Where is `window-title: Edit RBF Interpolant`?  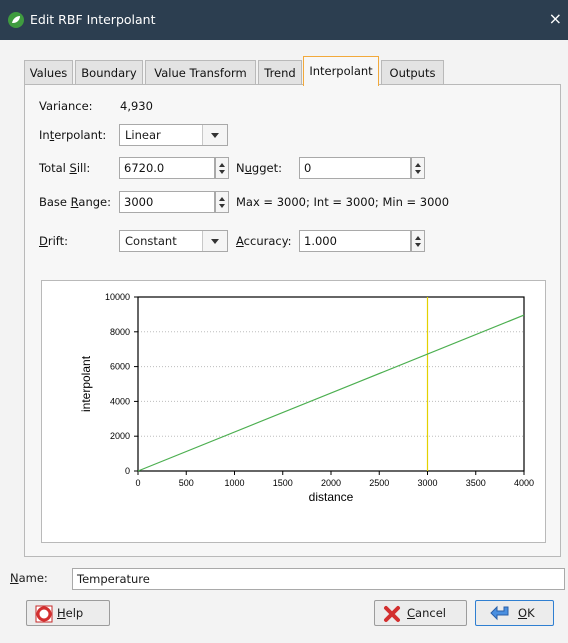
window-title: Edit RBF Interpolant is located at coordinates (93, 19).